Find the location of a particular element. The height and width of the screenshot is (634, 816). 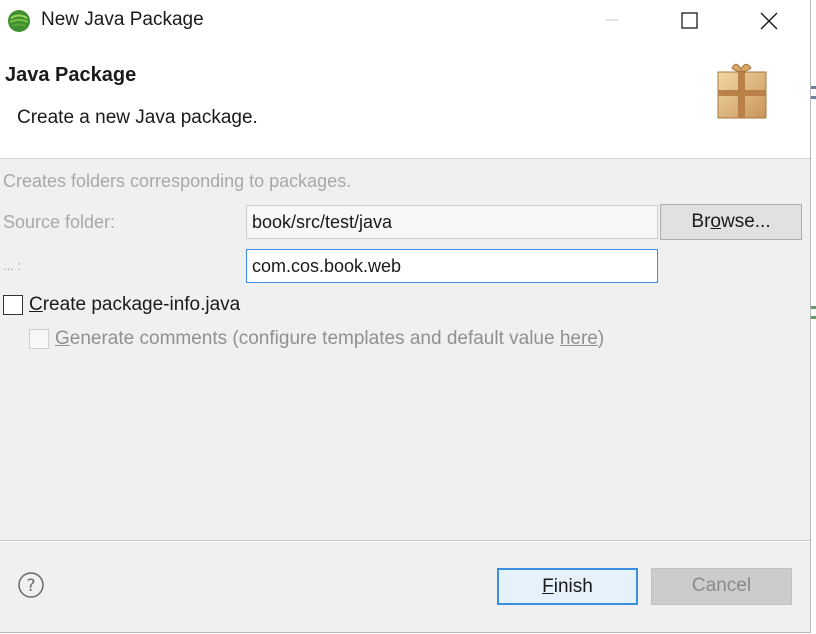

title-bar: New Java Package is located at coordinates (405, 21).